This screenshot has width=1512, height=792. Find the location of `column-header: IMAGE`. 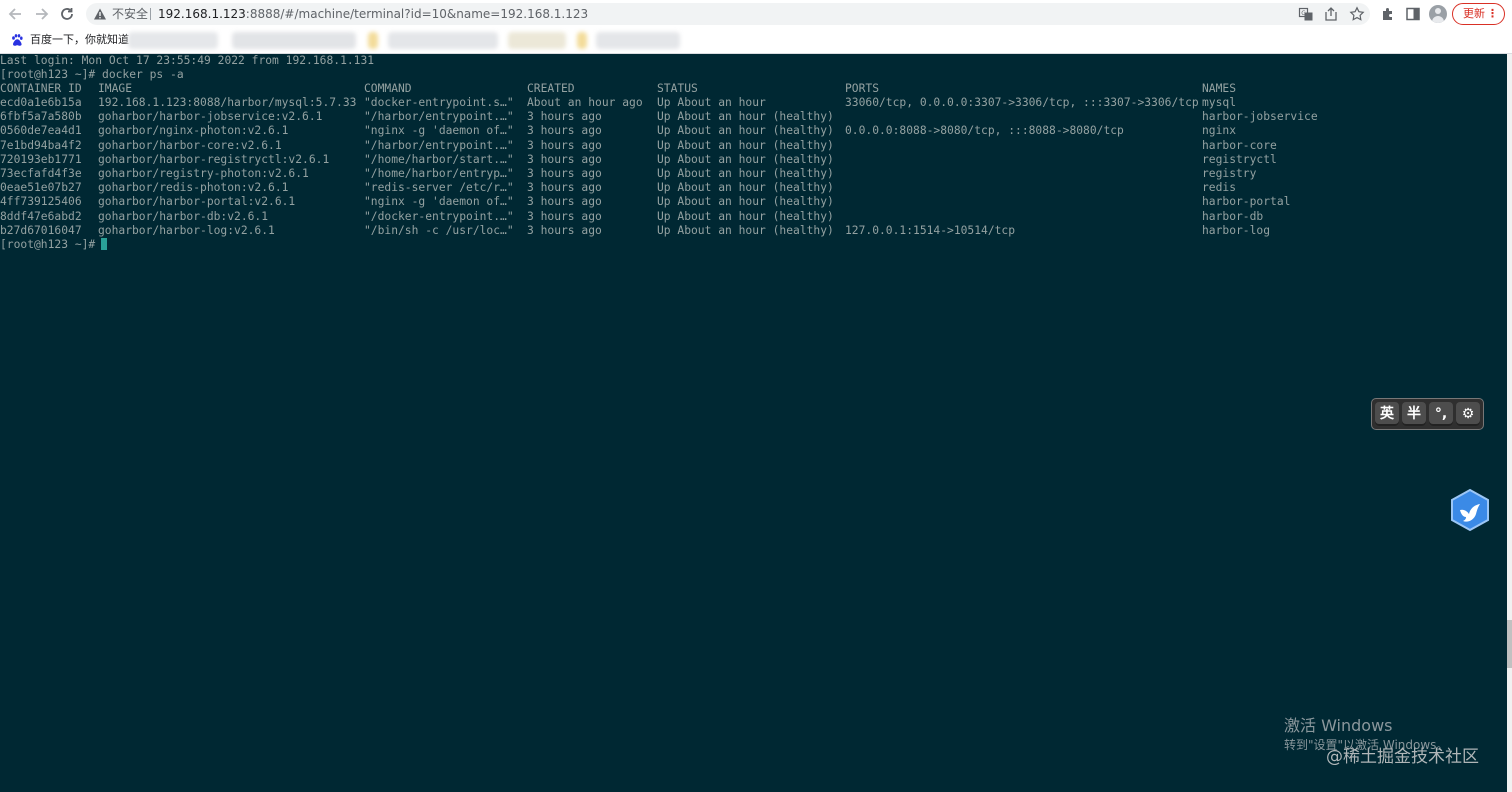

column-header: IMAGE is located at coordinates (115, 88).